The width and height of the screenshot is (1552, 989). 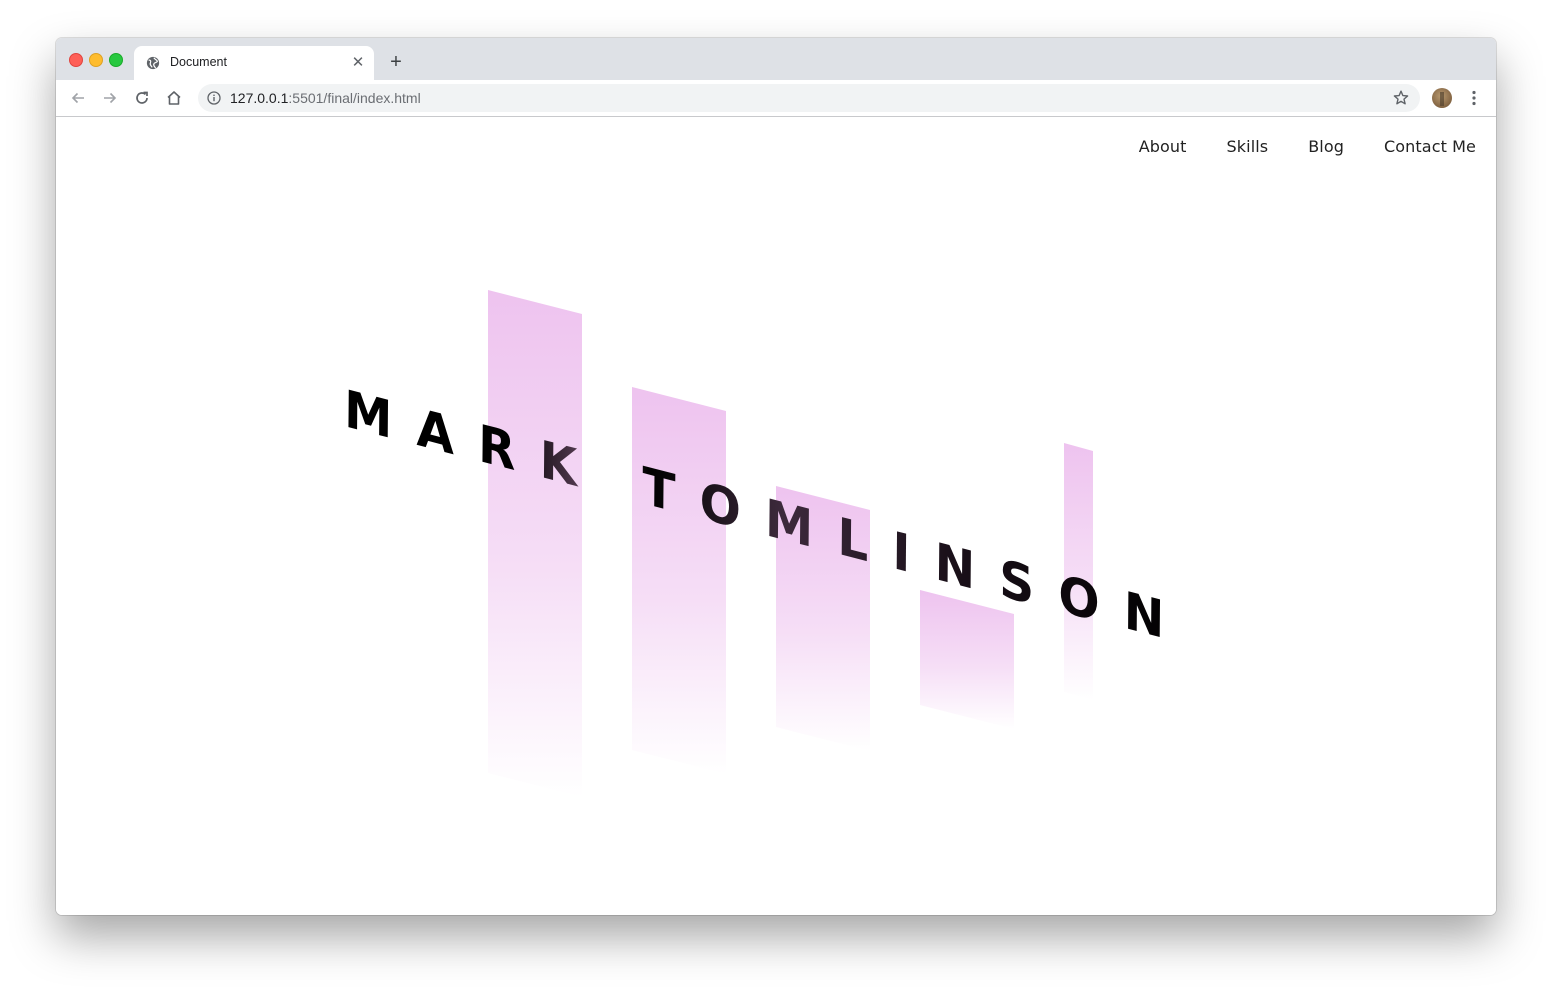 What do you see at coordinates (1326, 146) in the screenshot?
I see `nav-link-blog: Blog` at bounding box center [1326, 146].